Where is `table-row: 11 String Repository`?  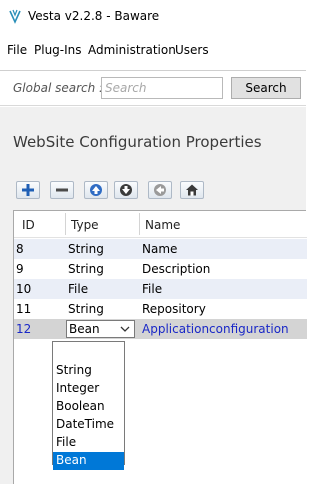 table-row: 11 String Repository is located at coordinates (160, 309).